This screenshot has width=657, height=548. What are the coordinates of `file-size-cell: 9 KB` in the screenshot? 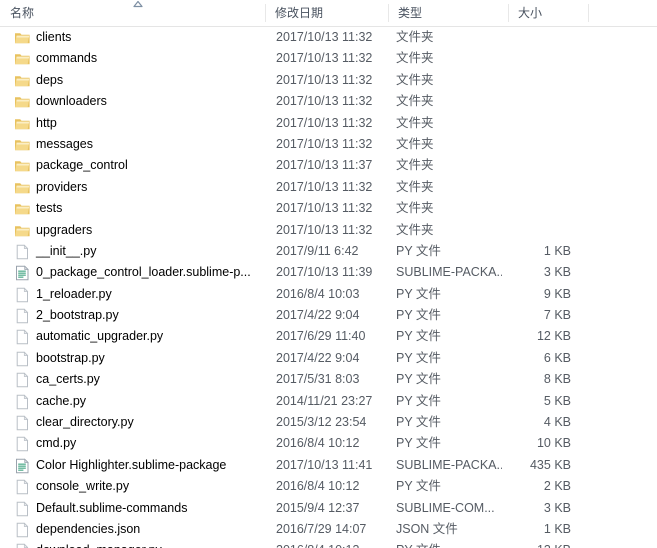 It's located at (557, 293).